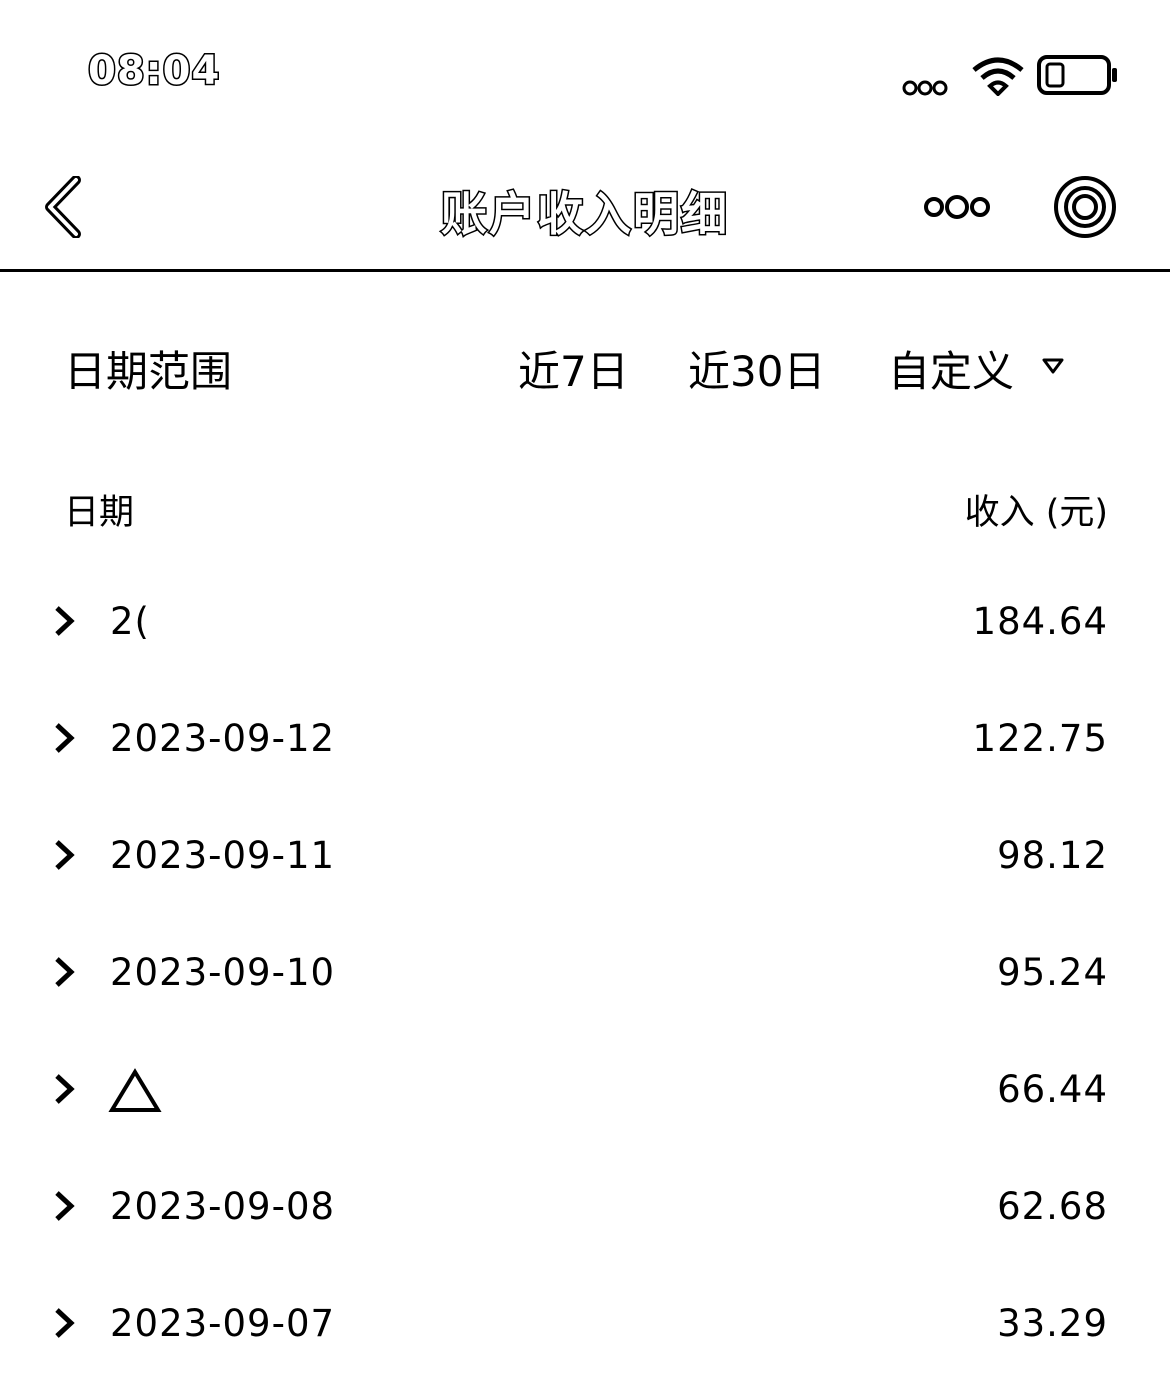 The image size is (1170, 1381). I want to click on date-column-header: 日期, so click(99, 513).